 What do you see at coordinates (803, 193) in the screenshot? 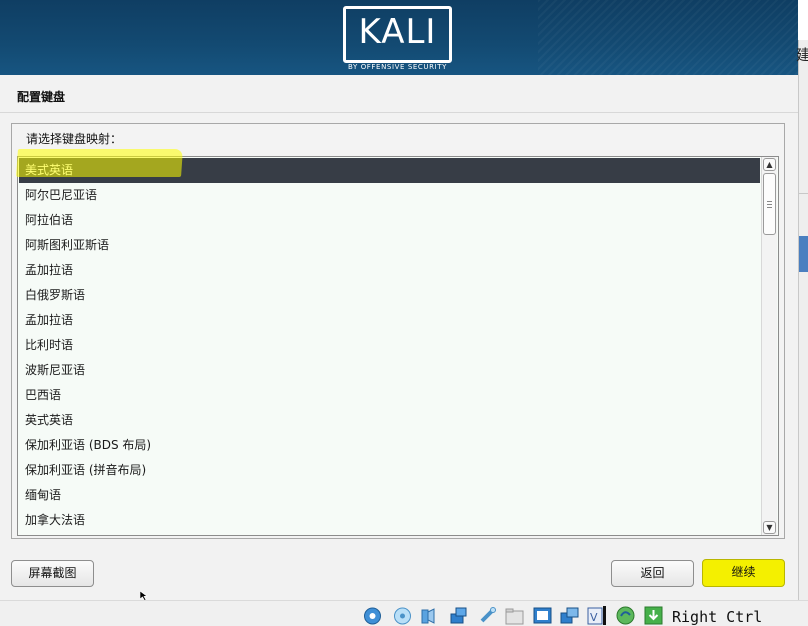
I see `host-edge-divider` at bounding box center [803, 193].